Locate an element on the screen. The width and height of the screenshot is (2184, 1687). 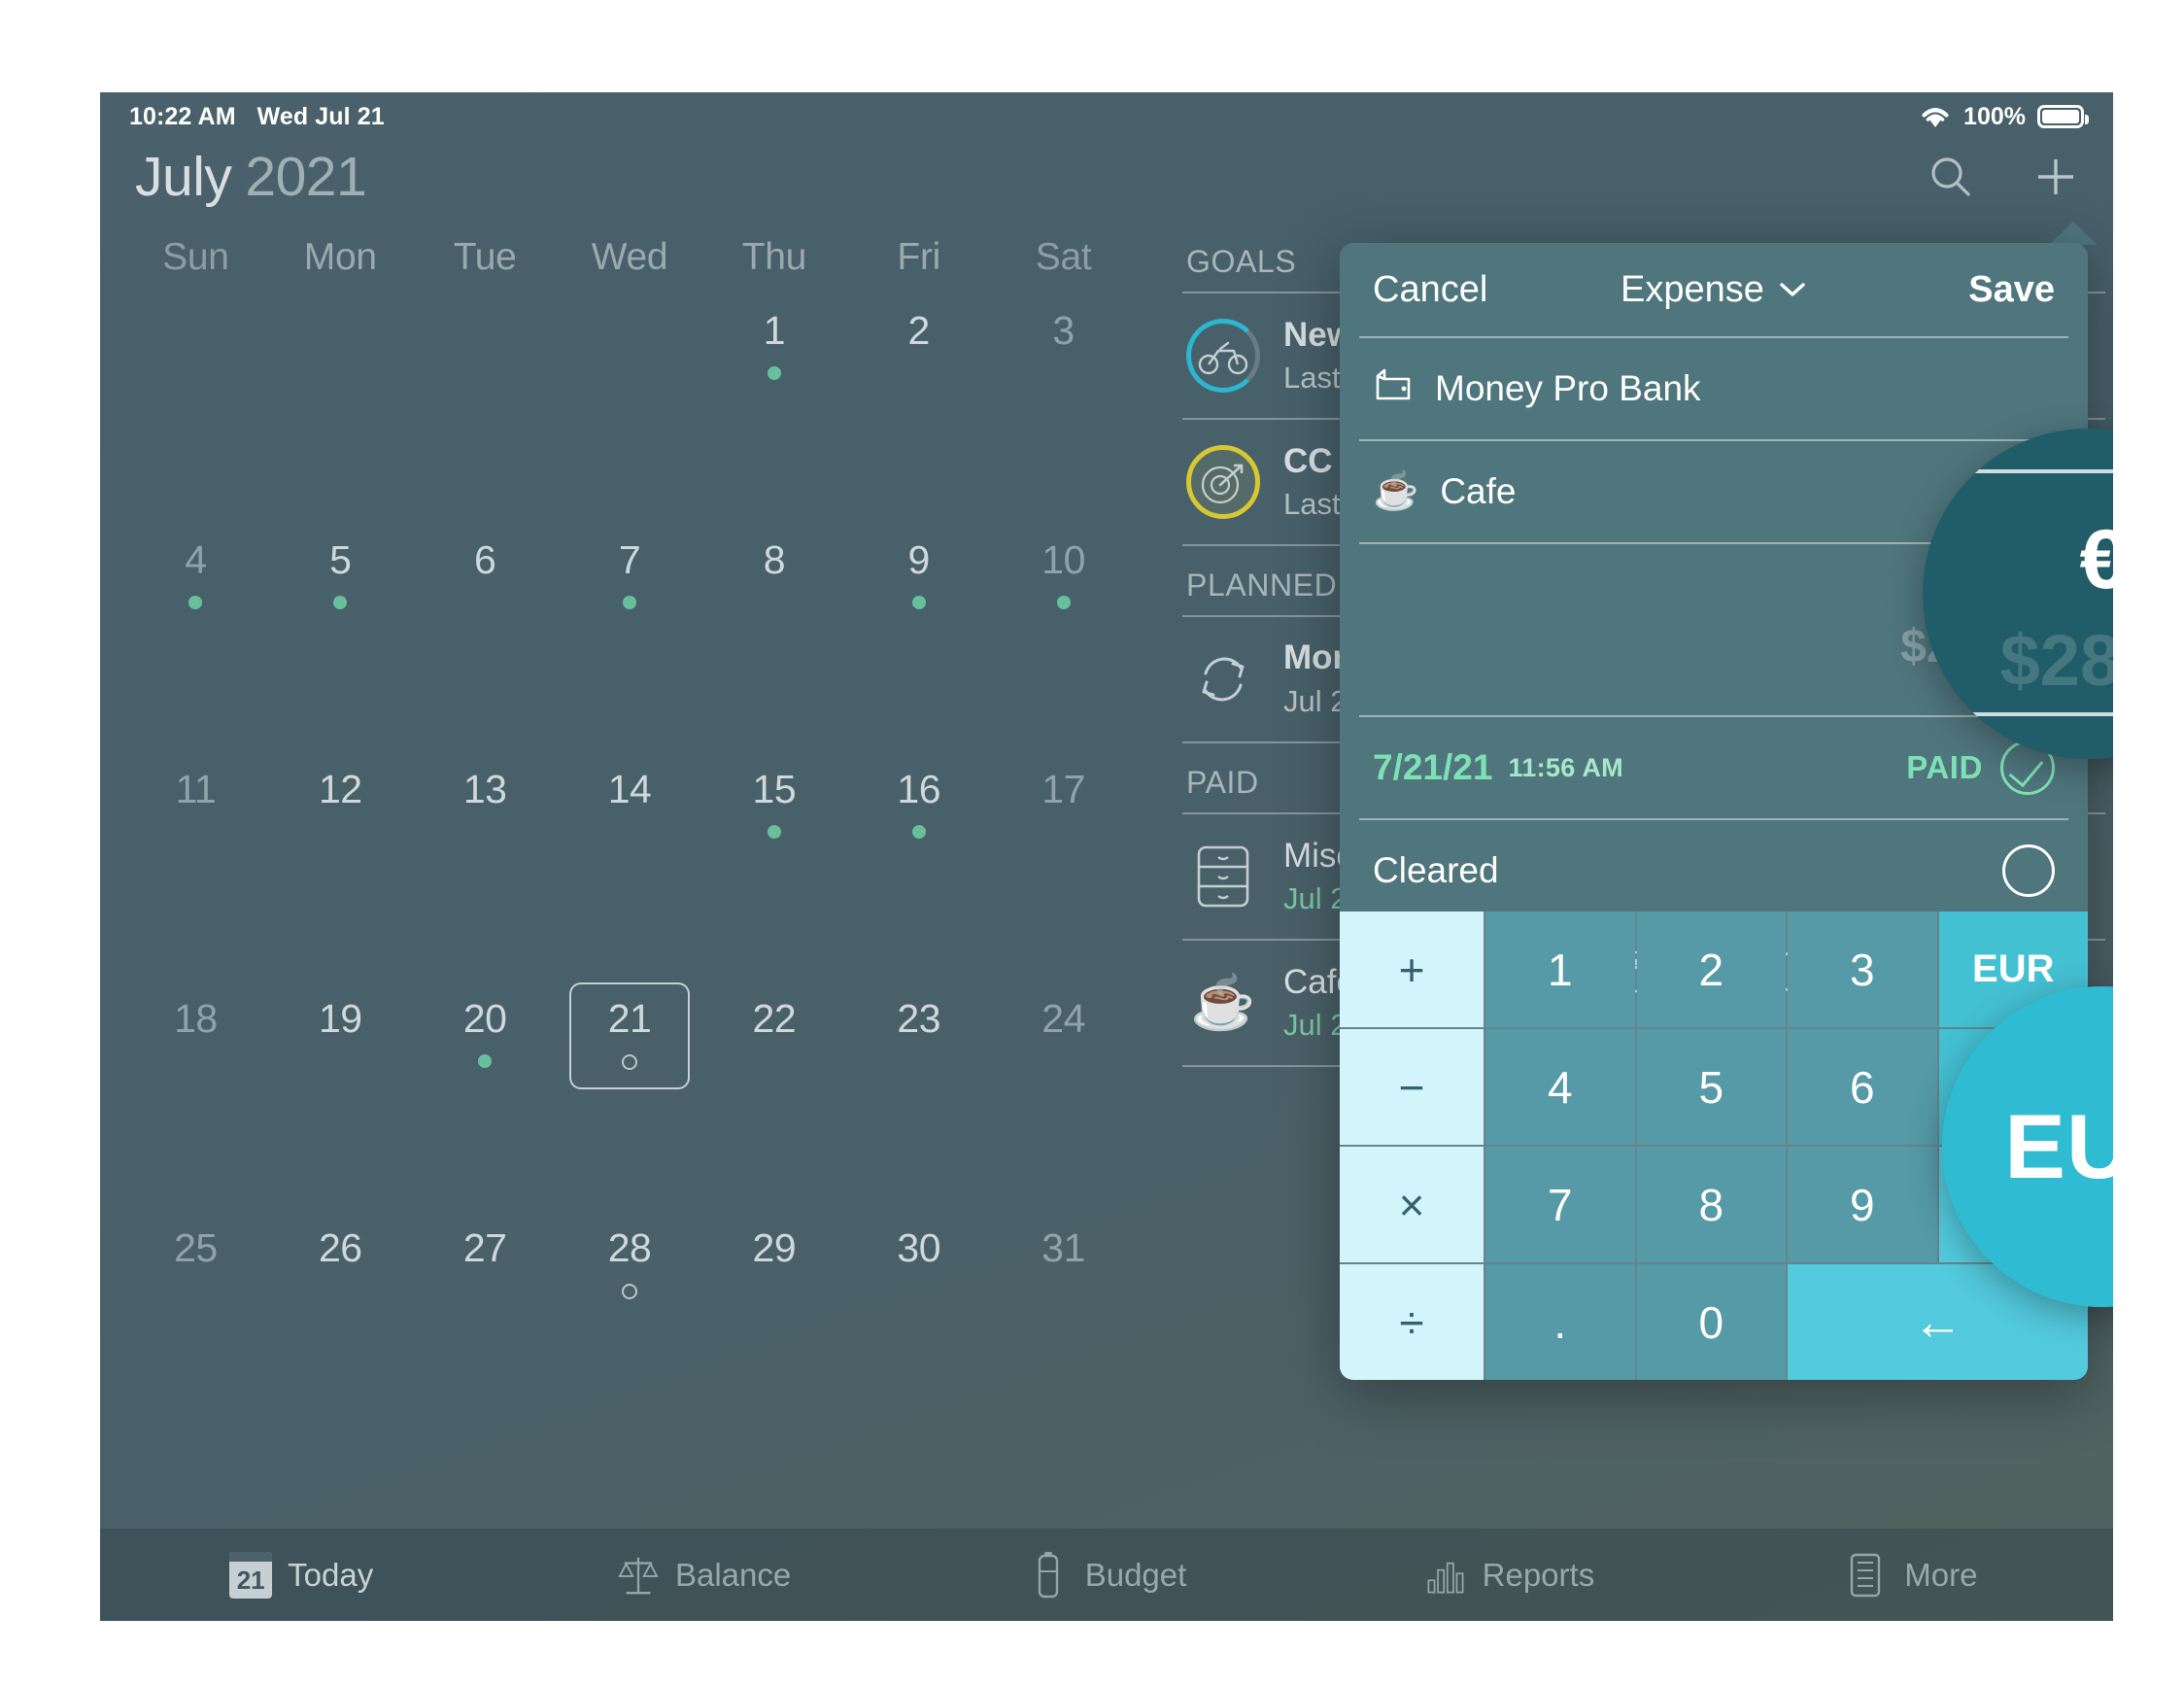
day-number: 30 is located at coordinates (919, 1247).